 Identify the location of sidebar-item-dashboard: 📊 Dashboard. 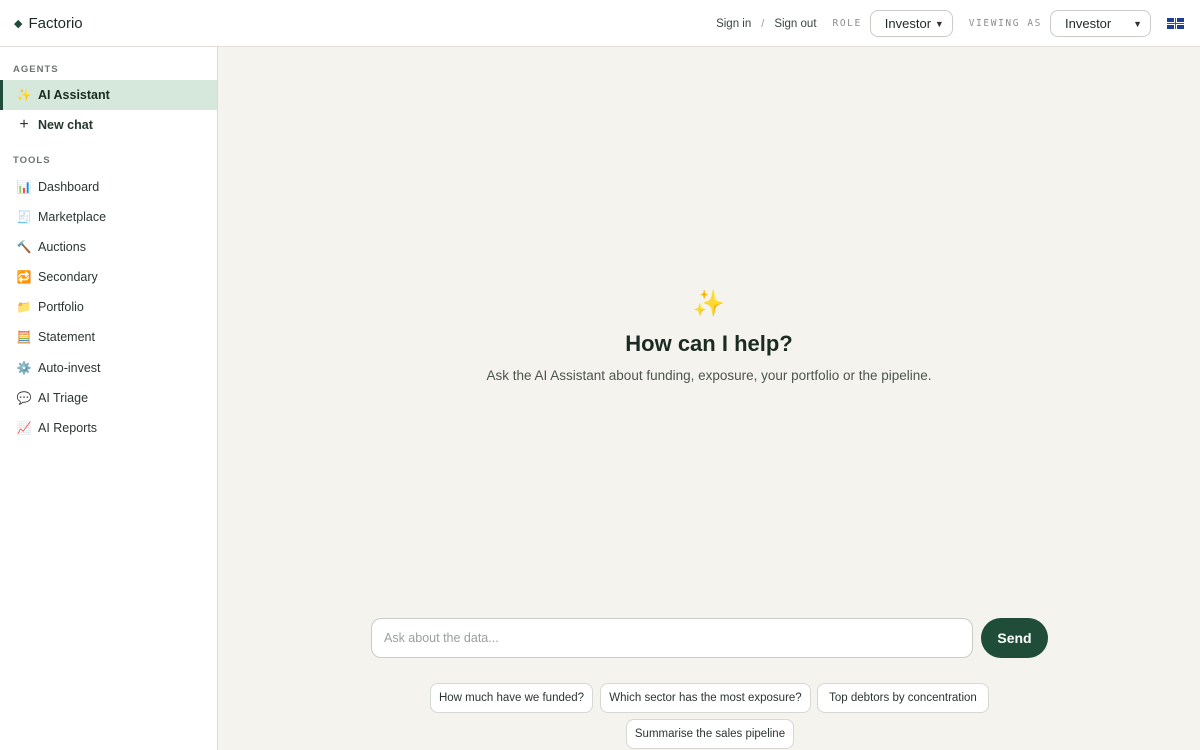
(108, 187).